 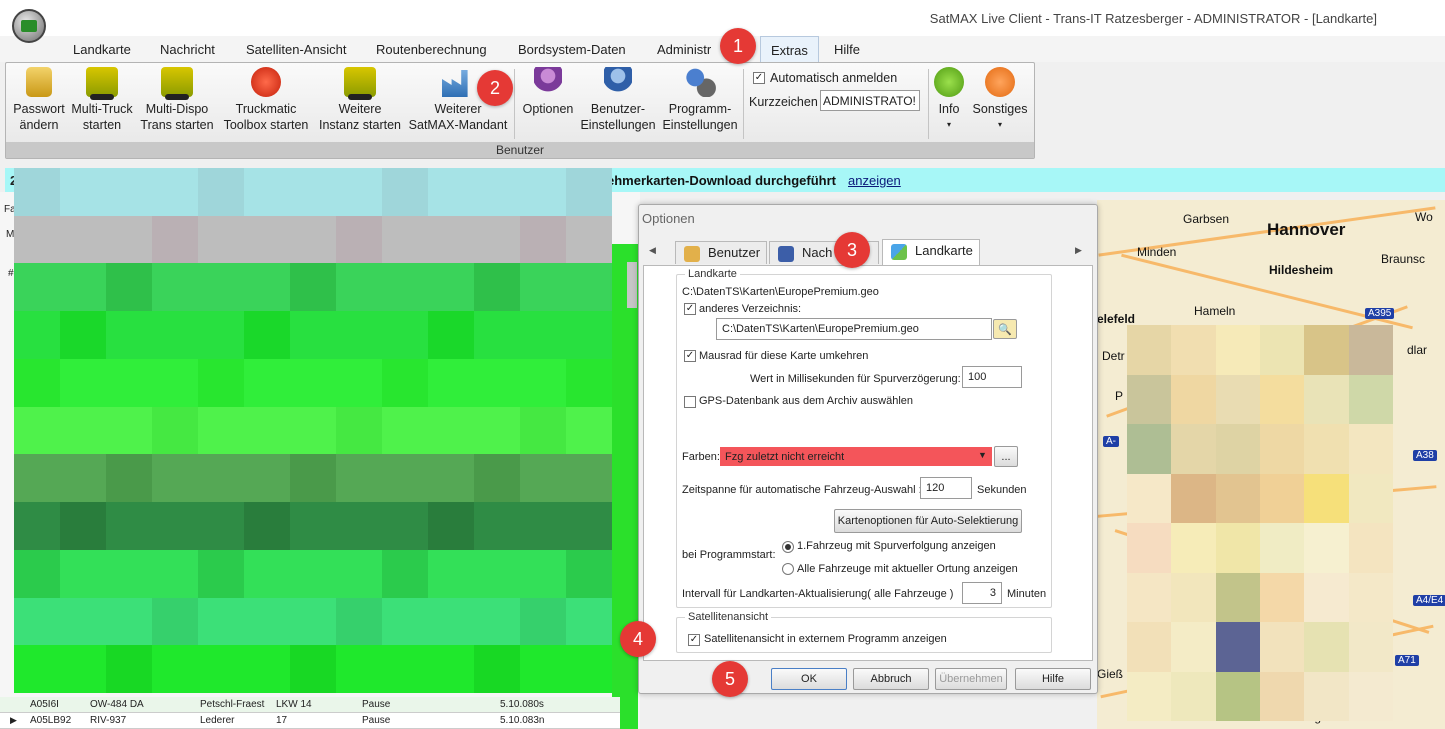 I want to click on satellite-external-checkbox: ✓, so click(x=694, y=640).